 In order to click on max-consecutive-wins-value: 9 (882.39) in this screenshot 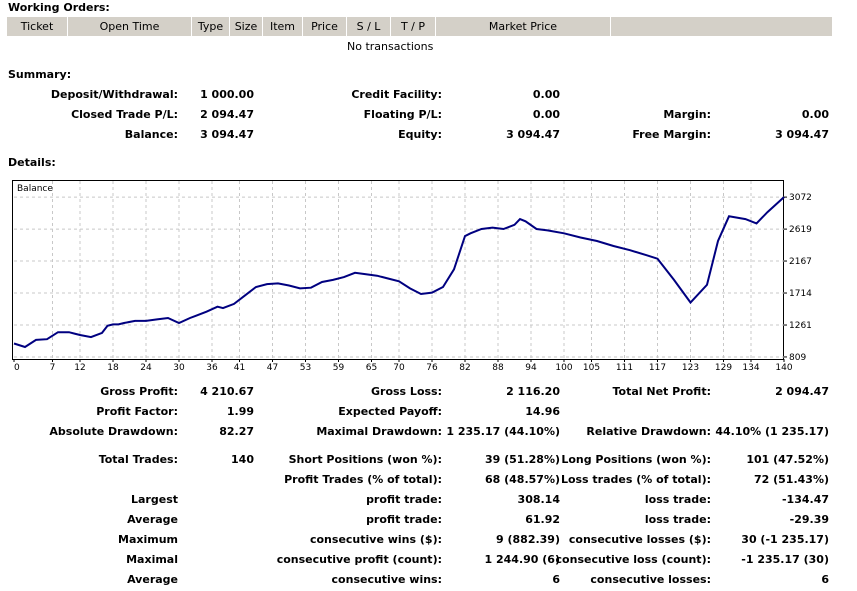, I will do `click(528, 539)`.